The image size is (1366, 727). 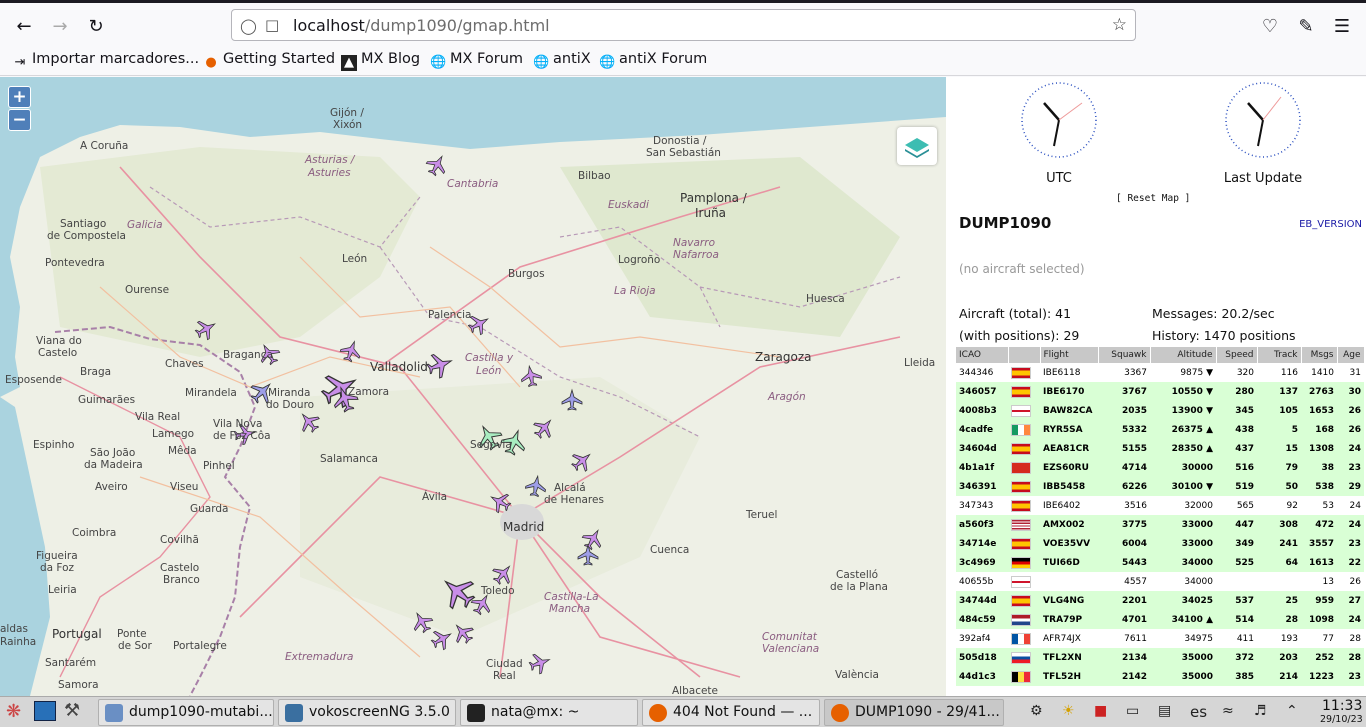 I want to click on show-desktop-icon, so click(x=45, y=711).